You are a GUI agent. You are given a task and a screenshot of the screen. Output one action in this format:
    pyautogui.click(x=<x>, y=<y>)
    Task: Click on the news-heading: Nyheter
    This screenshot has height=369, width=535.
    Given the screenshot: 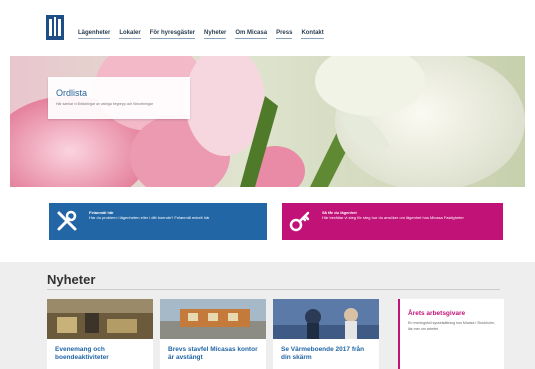 What is the action you would take?
    pyautogui.click(x=71, y=279)
    